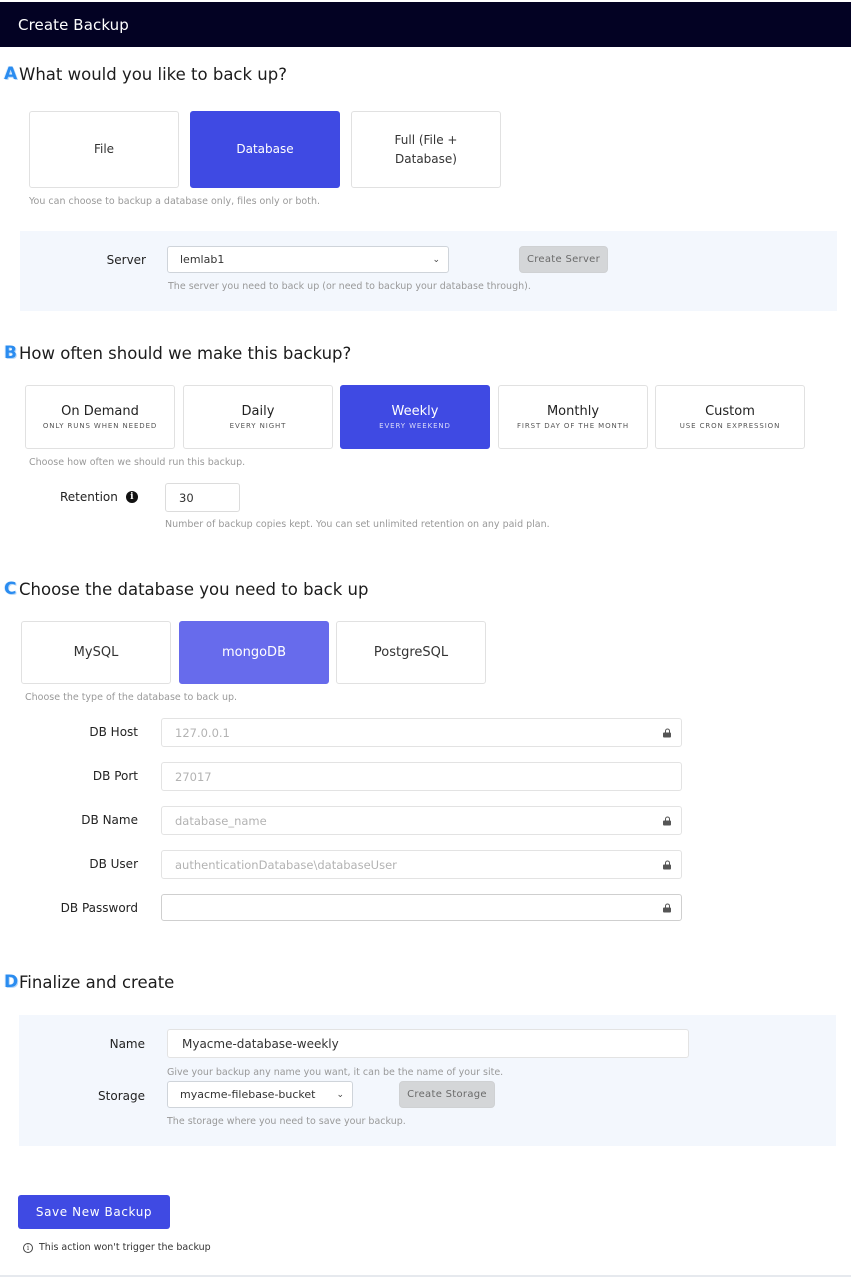 The width and height of the screenshot is (851, 1277). What do you see at coordinates (10, 589) in the screenshot?
I see `section-c-badge: C` at bounding box center [10, 589].